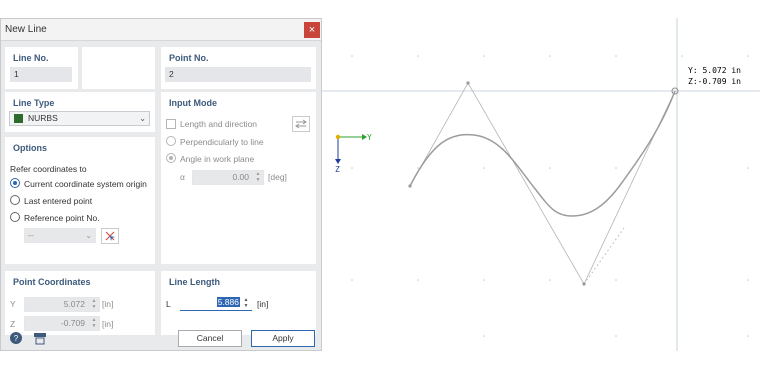 The width and height of the screenshot is (760, 369). Describe the element at coordinates (62, 323) in the screenshot. I see `z-coord-field: -0.709` at that location.